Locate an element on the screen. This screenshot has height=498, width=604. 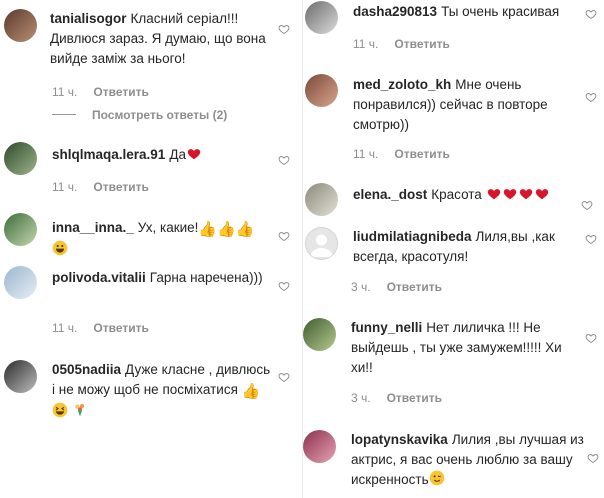
comment-username: 0505nadiia is located at coordinates (86, 369).